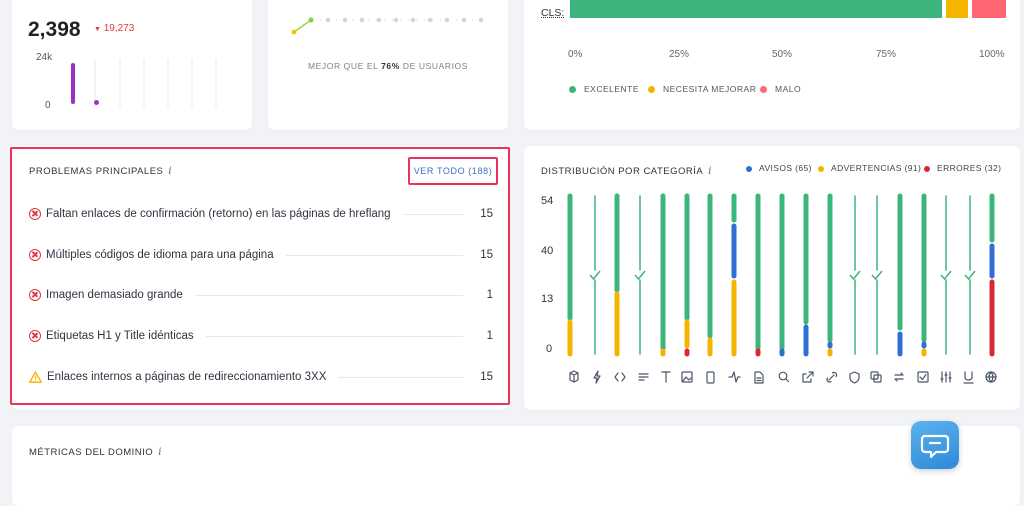  What do you see at coordinates (95, 452) in the screenshot?
I see `metrics-title: MÉTRICAS DEL DOMINIO i` at bounding box center [95, 452].